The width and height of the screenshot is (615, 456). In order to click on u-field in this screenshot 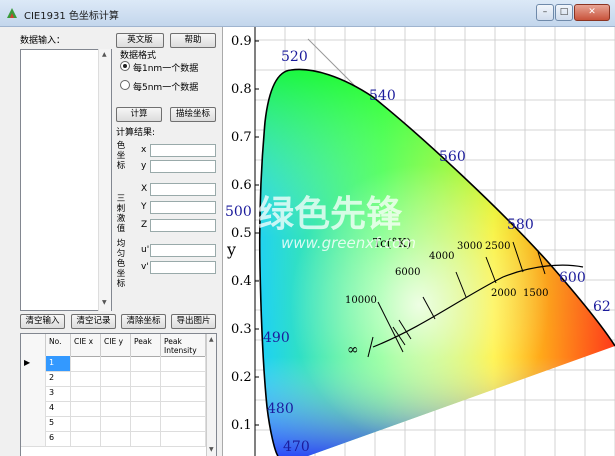, I will do `click(183, 250)`.